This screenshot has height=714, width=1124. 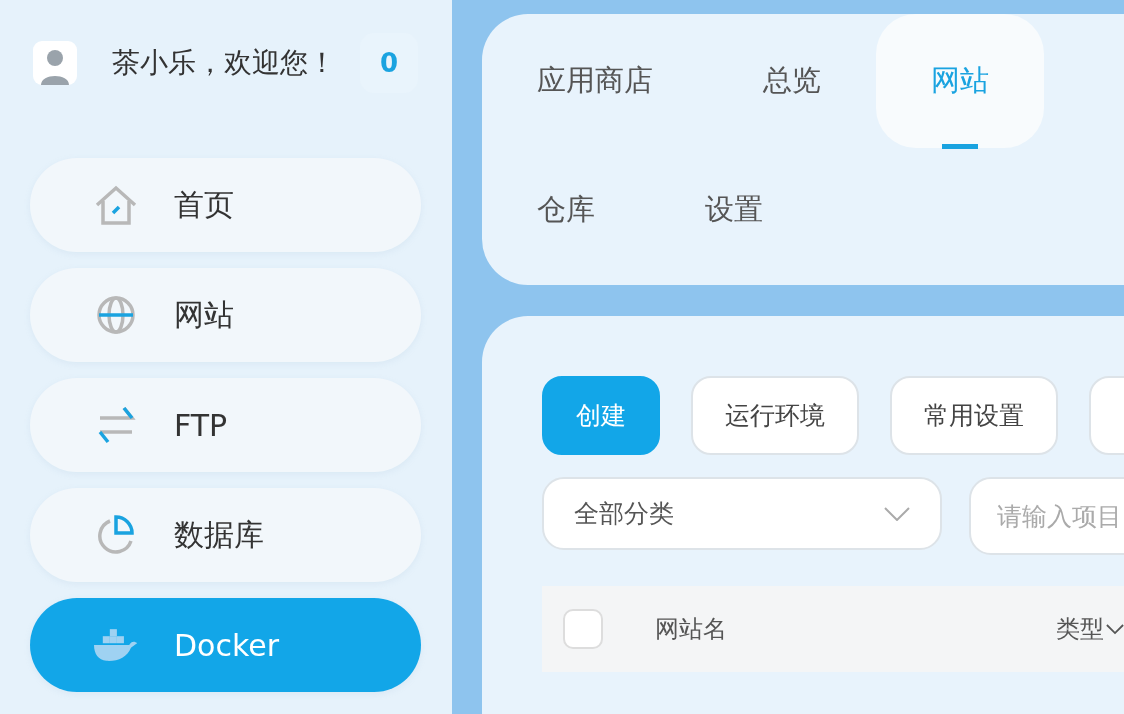 What do you see at coordinates (225, 205) in the screenshot?
I see `nav-item: 首页` at bounding box center [225, 205].